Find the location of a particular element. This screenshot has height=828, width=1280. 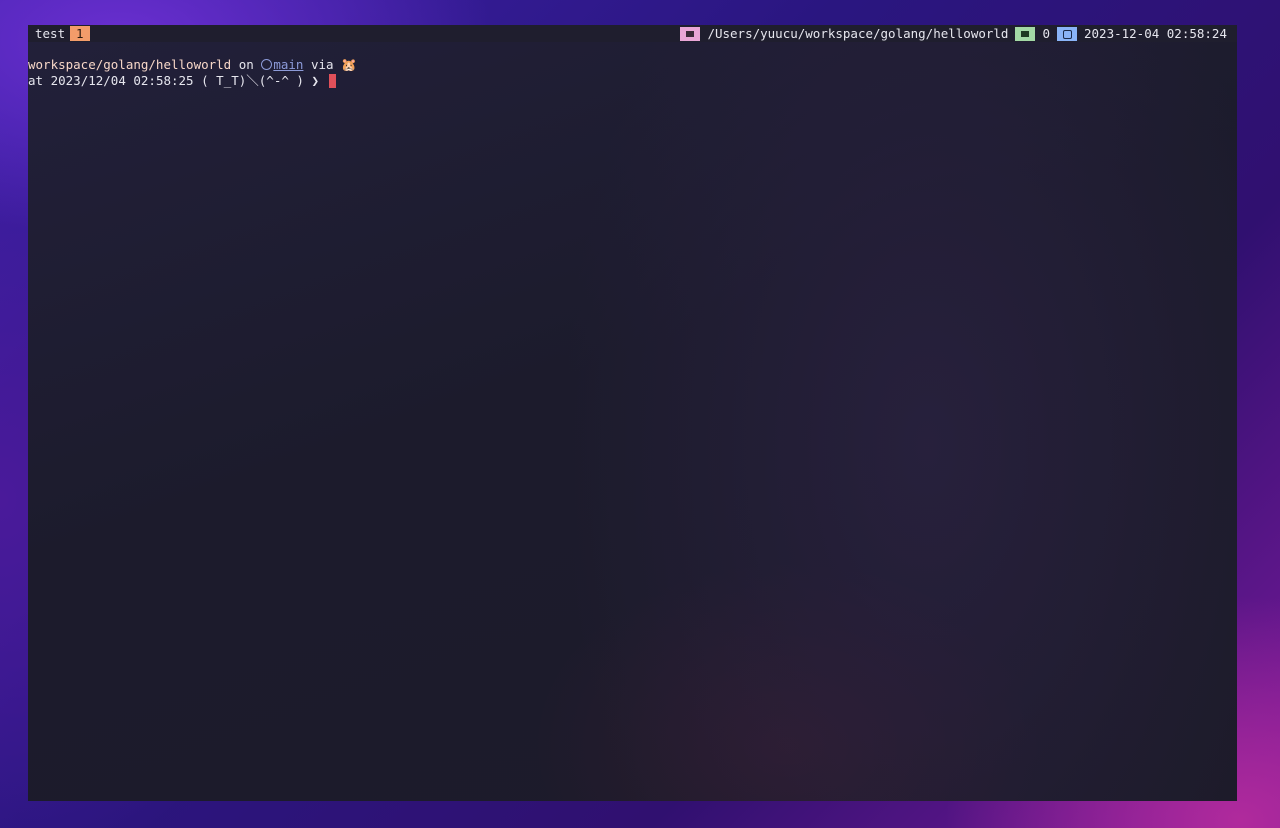

prompt-time: 2023/12/04 02:58:25 is located at coordinates (122, 80).